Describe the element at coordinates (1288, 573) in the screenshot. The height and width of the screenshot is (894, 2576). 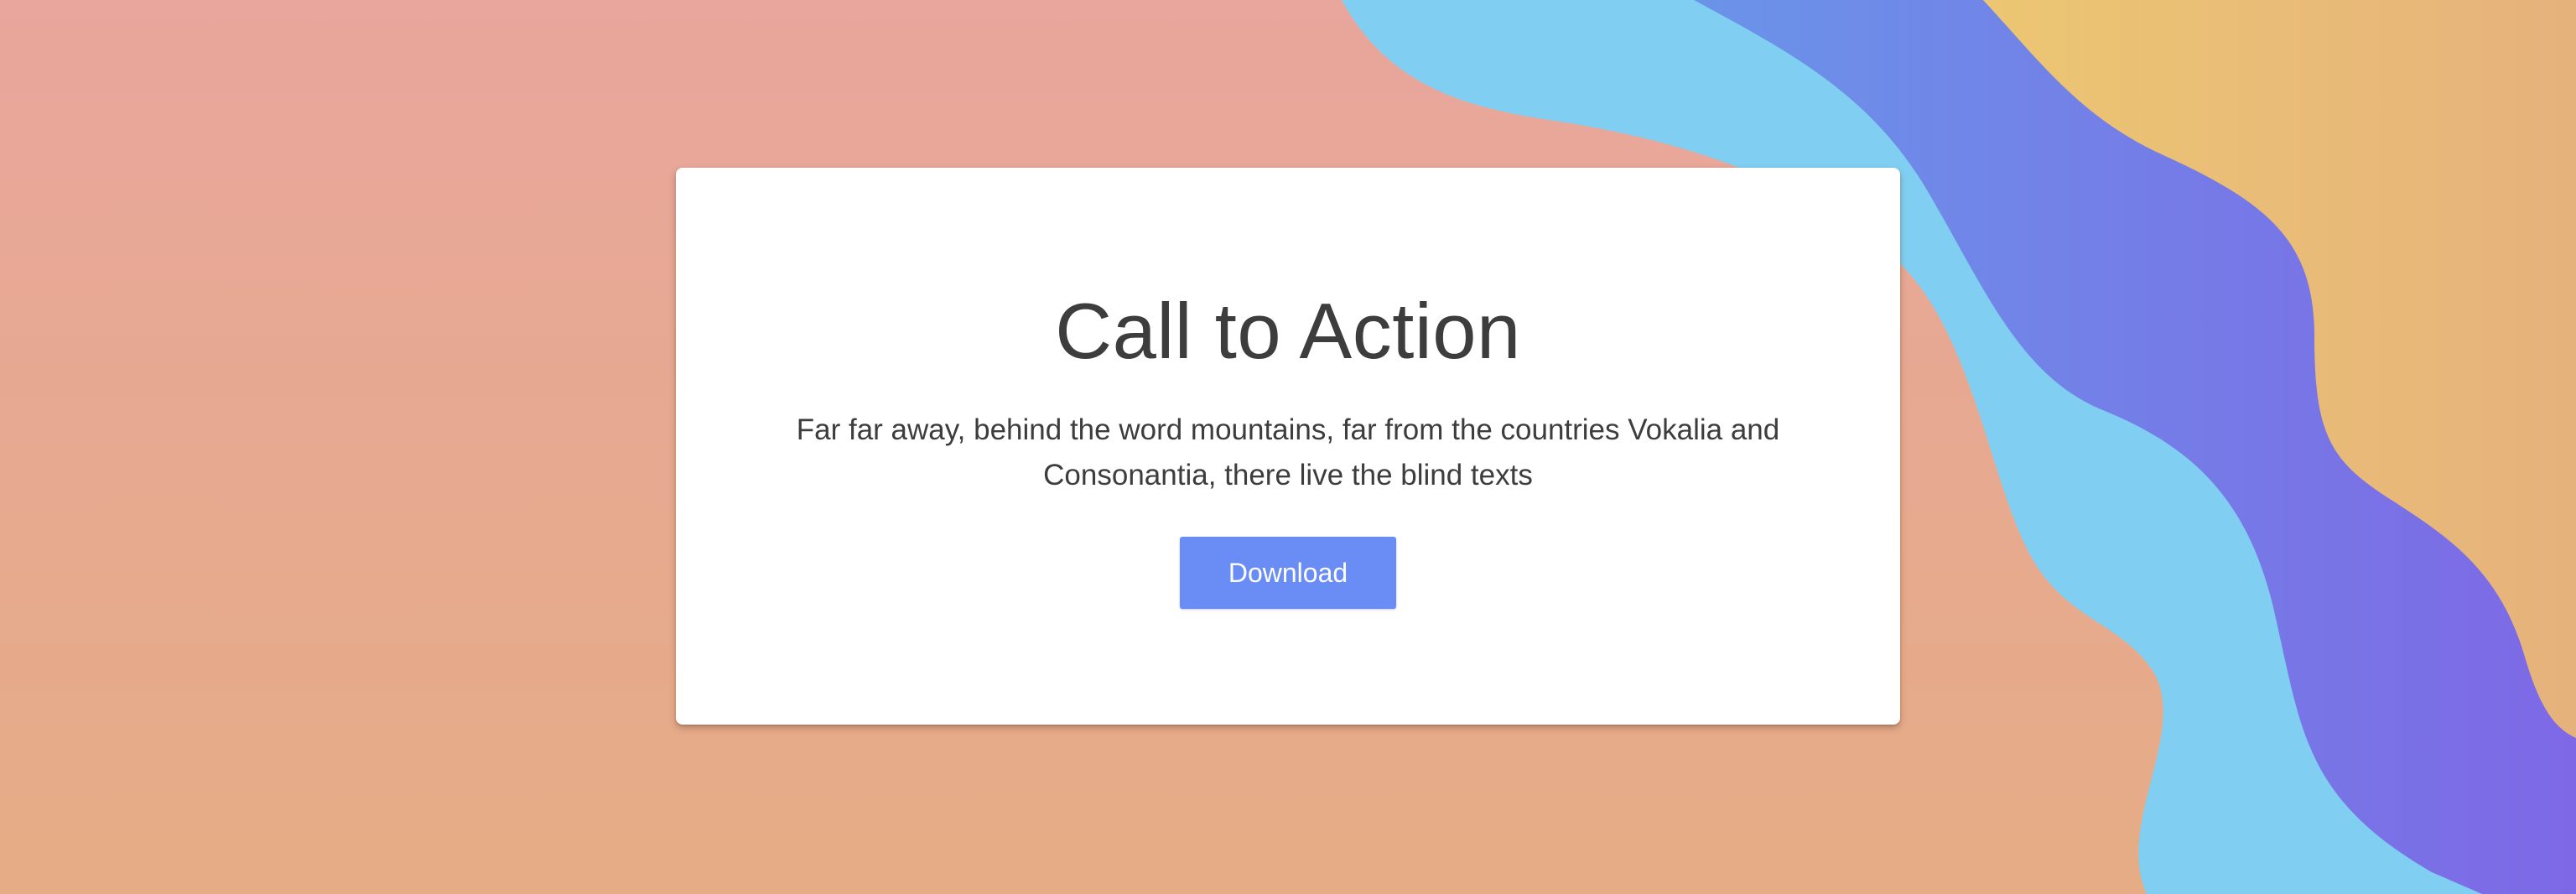
I see `download-button: Download` at that location.